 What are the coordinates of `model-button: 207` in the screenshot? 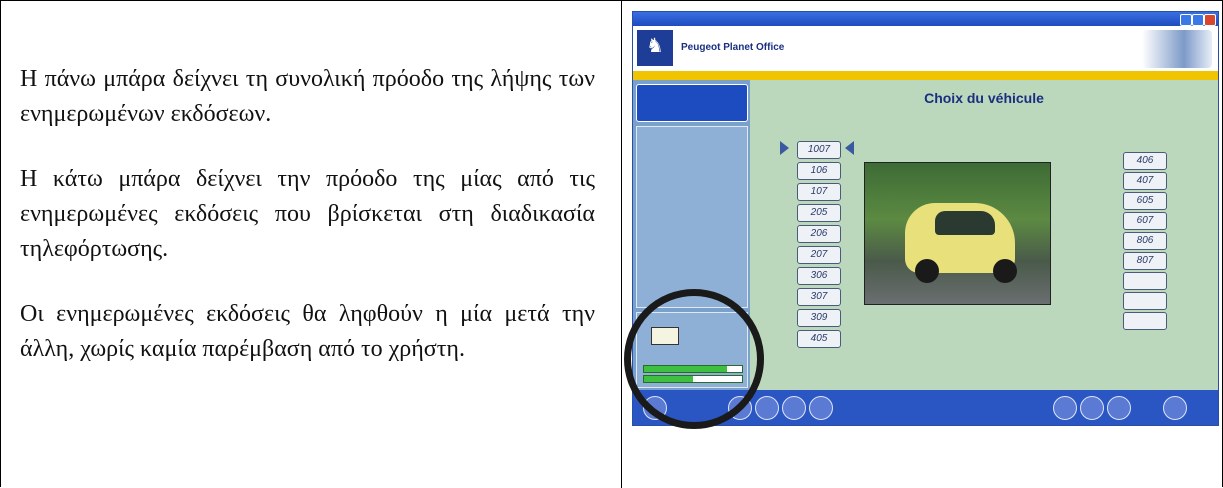 It's located at (819, 255).